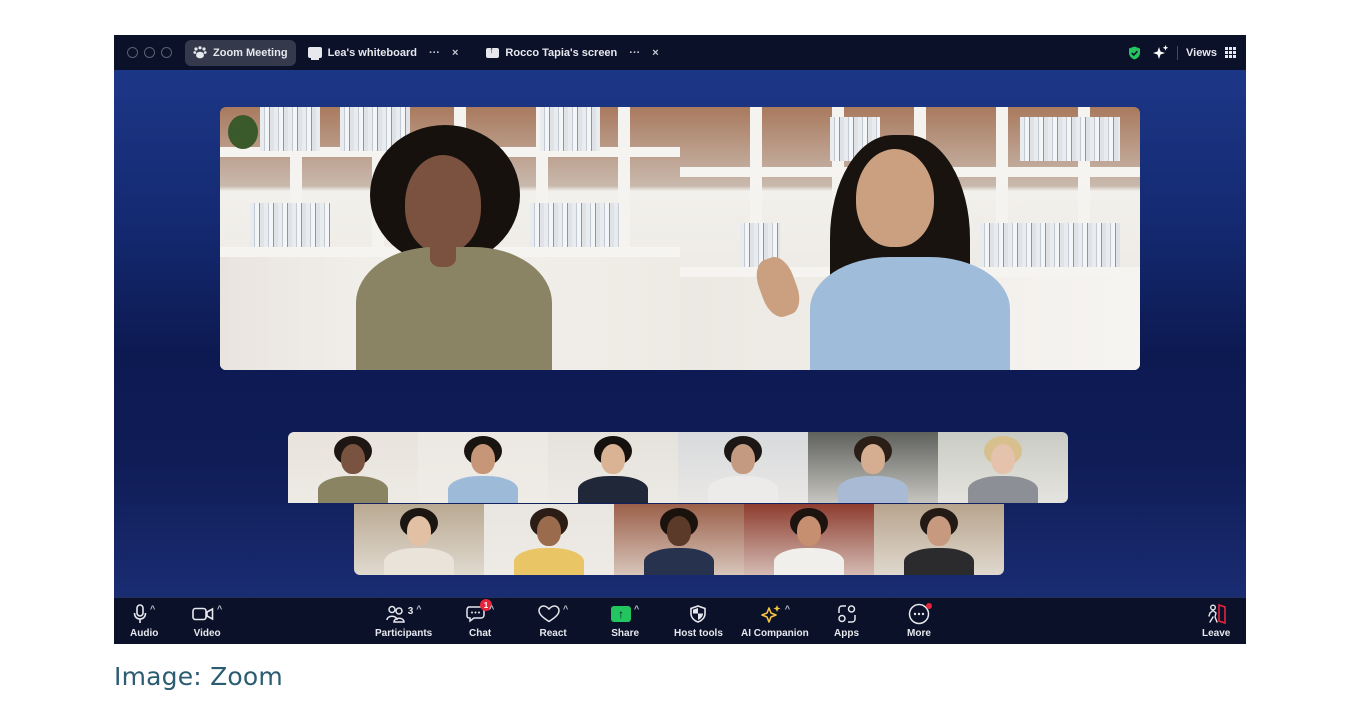 The height and width of the screenshot is (714, 1346). I want to click on more-button: More, so click(919, 620).